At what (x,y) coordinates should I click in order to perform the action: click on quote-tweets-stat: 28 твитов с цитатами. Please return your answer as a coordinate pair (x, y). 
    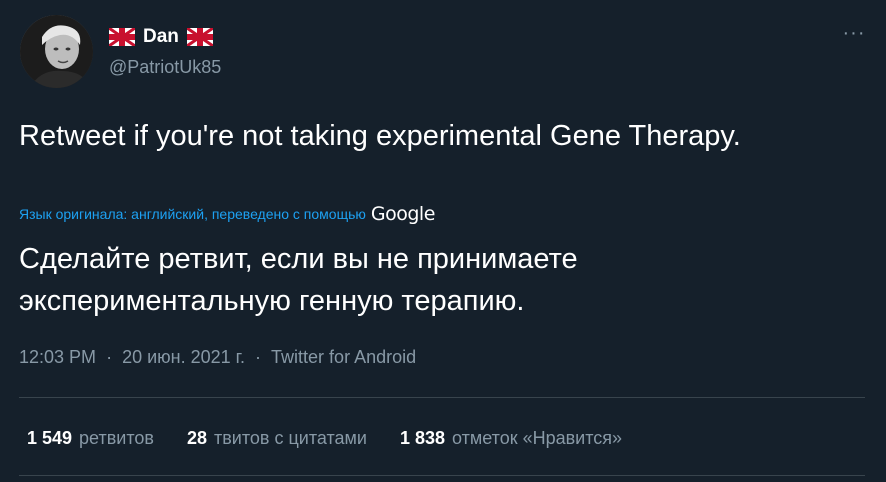
    Looking at the image, I should click on (277, 438).